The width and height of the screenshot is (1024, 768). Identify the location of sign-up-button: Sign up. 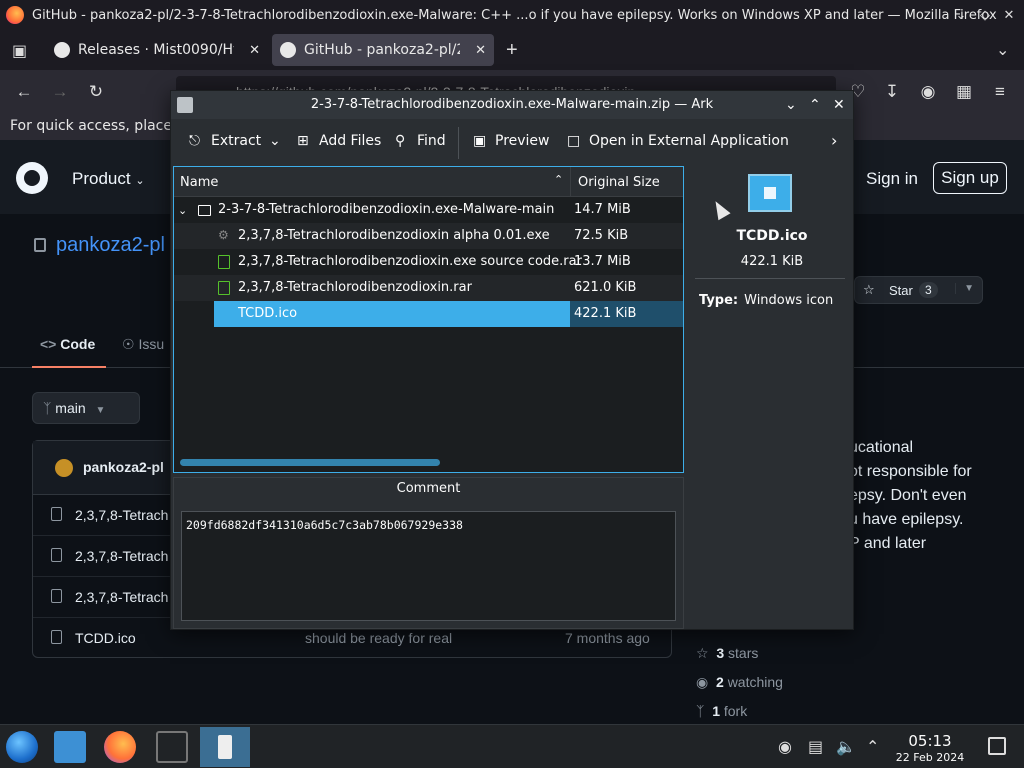
(970, 178).